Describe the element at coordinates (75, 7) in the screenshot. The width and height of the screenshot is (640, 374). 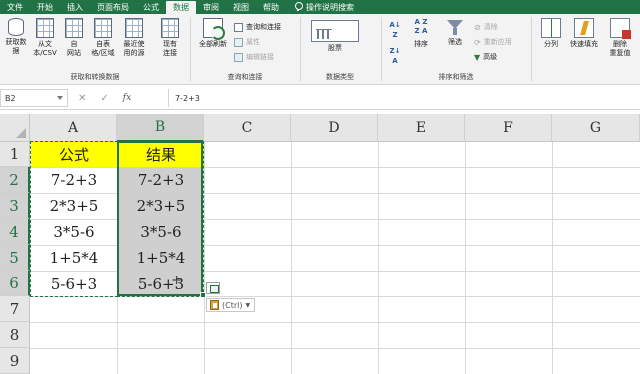
I see `tab-insert: 插入` at that location.